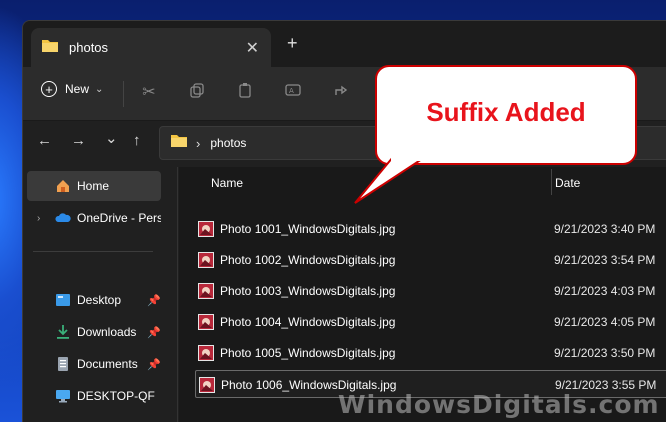 This screenshot has width=666, height=422. I want to click on sidebar-item-label: Home, so click(93, 186).